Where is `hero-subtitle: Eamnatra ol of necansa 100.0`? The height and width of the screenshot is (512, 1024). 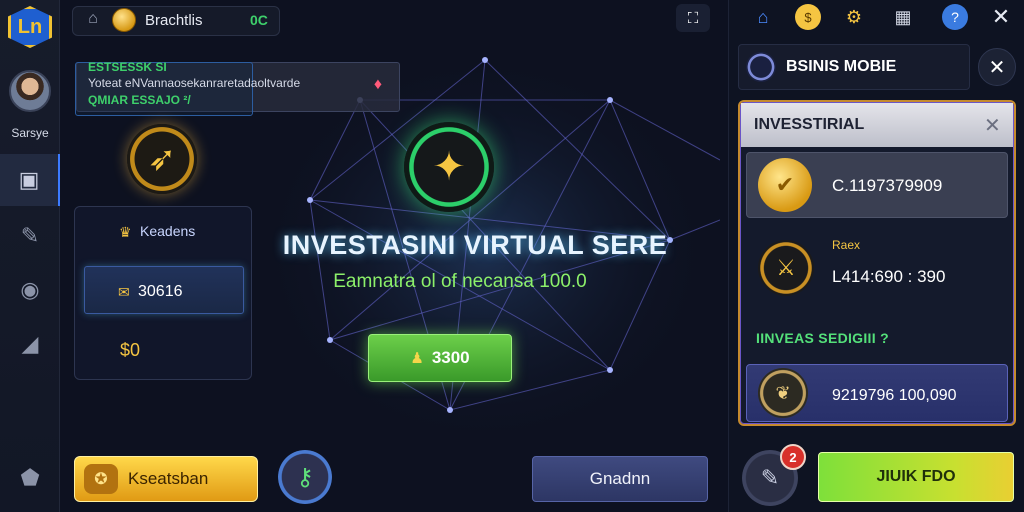 hero-subtitle: Eamnatra ol of necansa 100.0 is located at coordinates (460, 281).